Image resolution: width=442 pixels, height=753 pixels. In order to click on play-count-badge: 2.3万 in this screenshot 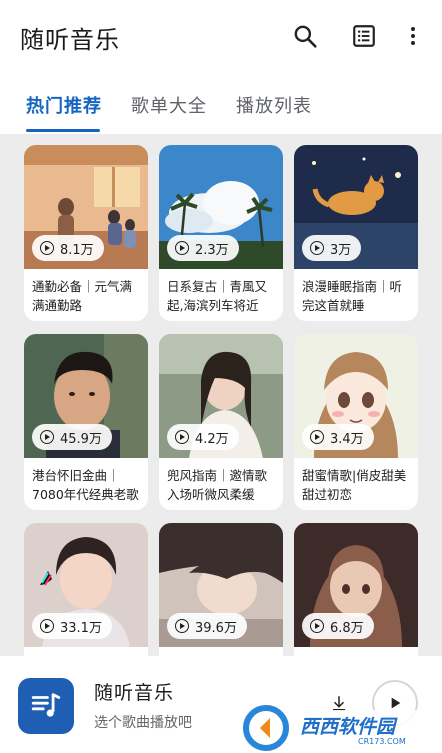, I will do `click(203, 248)`.